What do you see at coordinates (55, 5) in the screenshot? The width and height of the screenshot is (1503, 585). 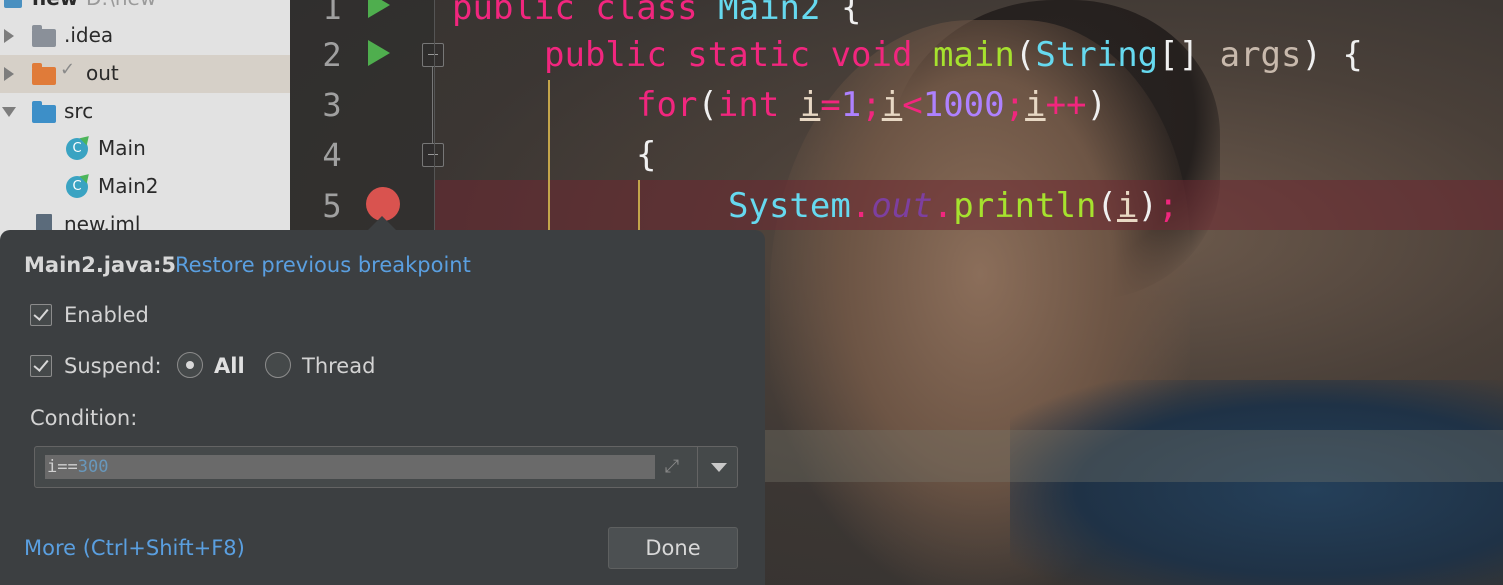 I see `tree-root-label: new` at bounding box center [55, 5].